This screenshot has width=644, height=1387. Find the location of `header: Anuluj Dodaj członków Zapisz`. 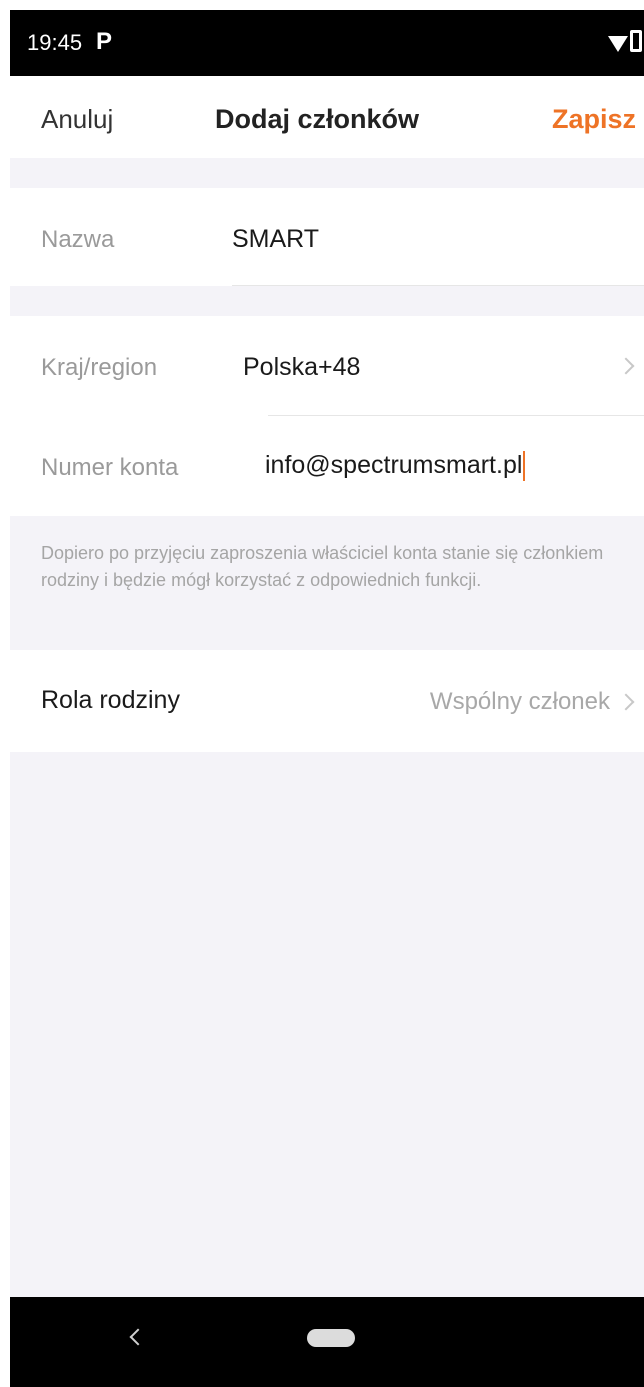

header: Anuluj Dodaj członków Zapisz is located at coordinates (327, 117).